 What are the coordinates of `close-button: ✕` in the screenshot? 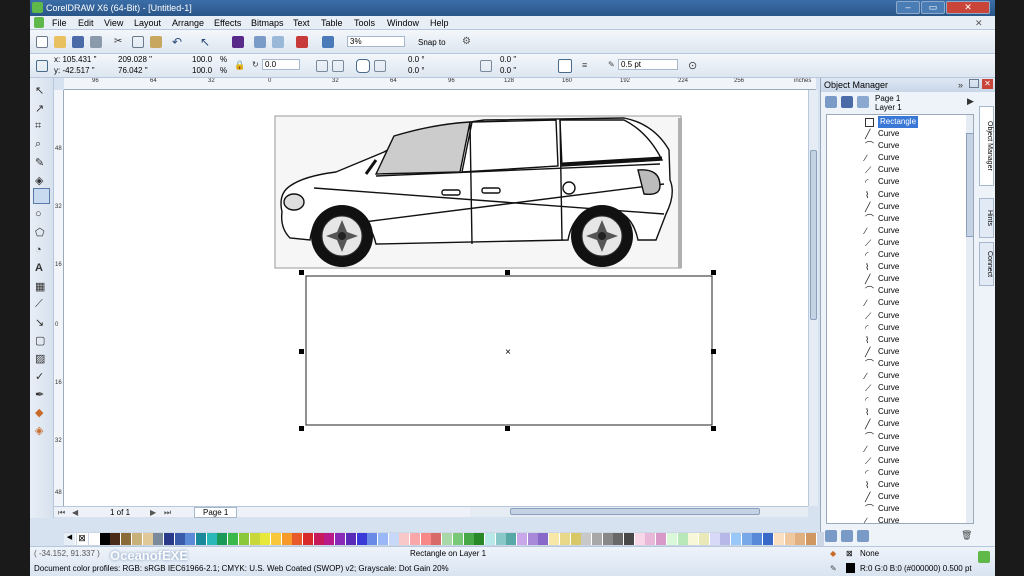 It's located at (968, 7).